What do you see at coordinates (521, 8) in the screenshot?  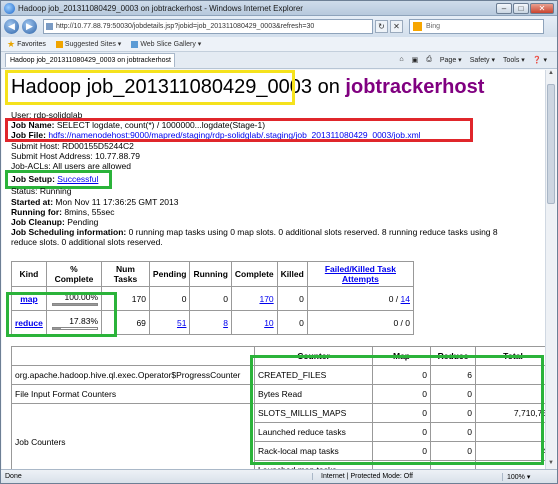 I see `maximize-button: □` at bounding box center [521, 8].